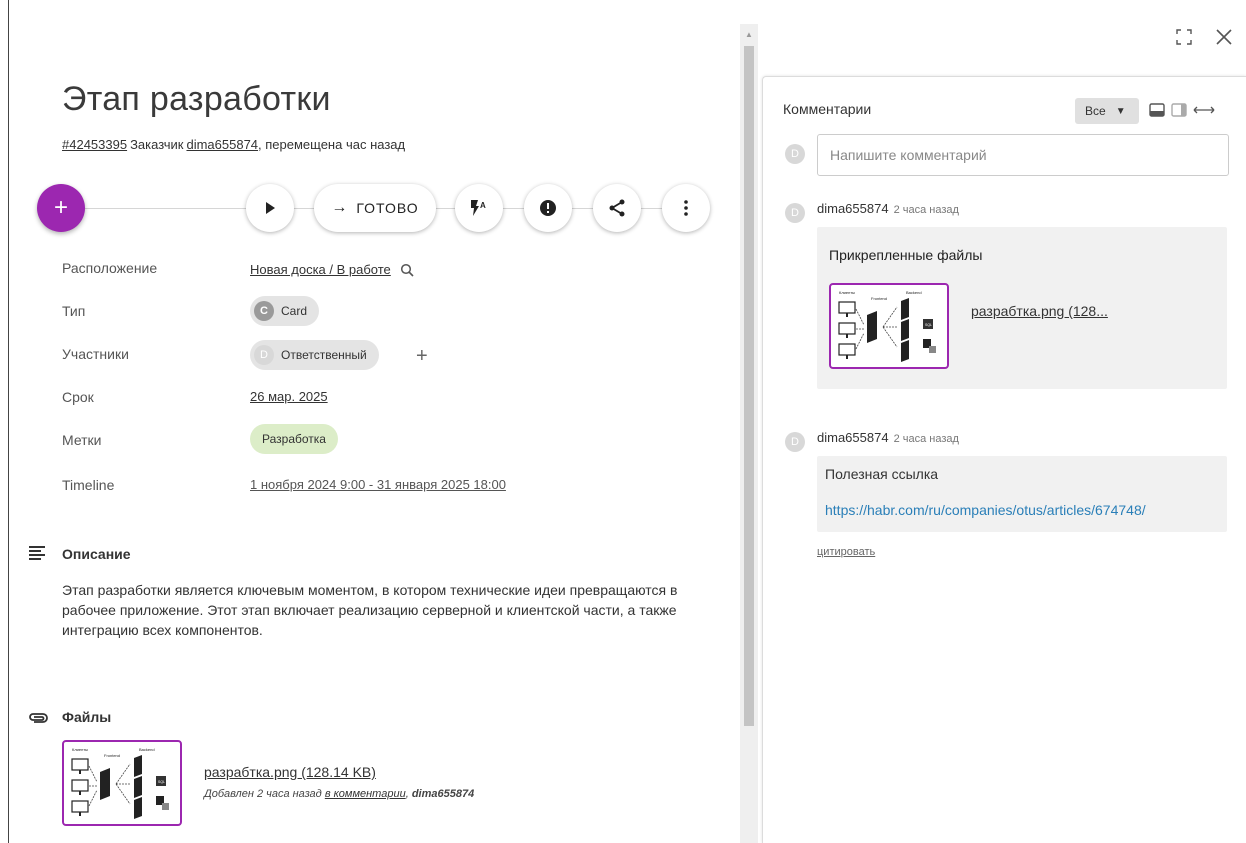 Image resolution: width=1246 pixels, height=843 pixels. I want to click on share-icon, so click(617, 208).